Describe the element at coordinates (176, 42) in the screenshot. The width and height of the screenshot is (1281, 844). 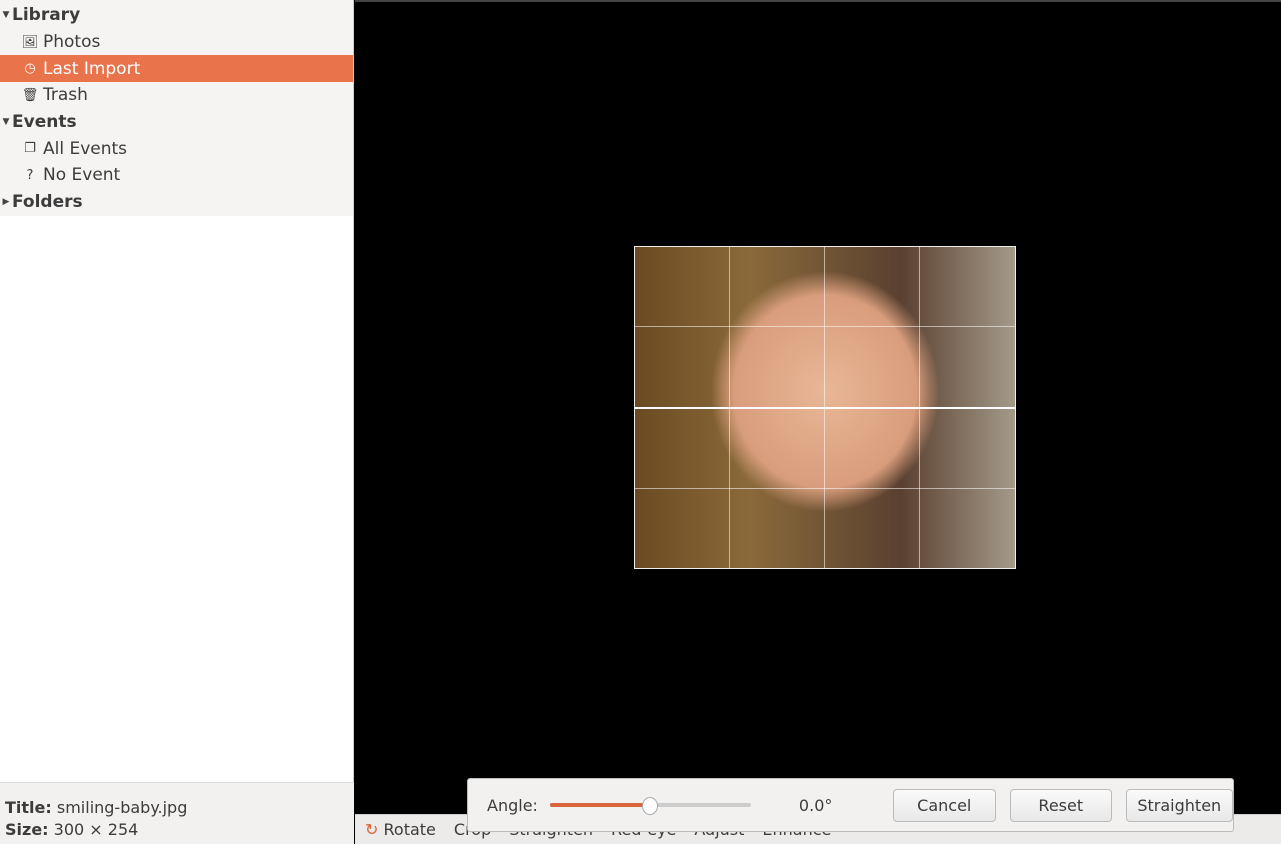
I see `sidebar-item-photos: 🖼 Photos` at that location.